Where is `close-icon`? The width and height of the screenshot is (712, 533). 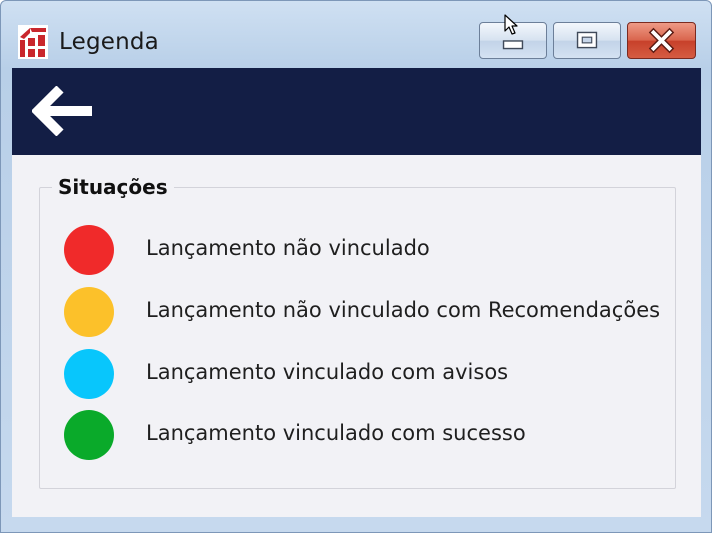 close-icon is located at coordinates (661, 40).